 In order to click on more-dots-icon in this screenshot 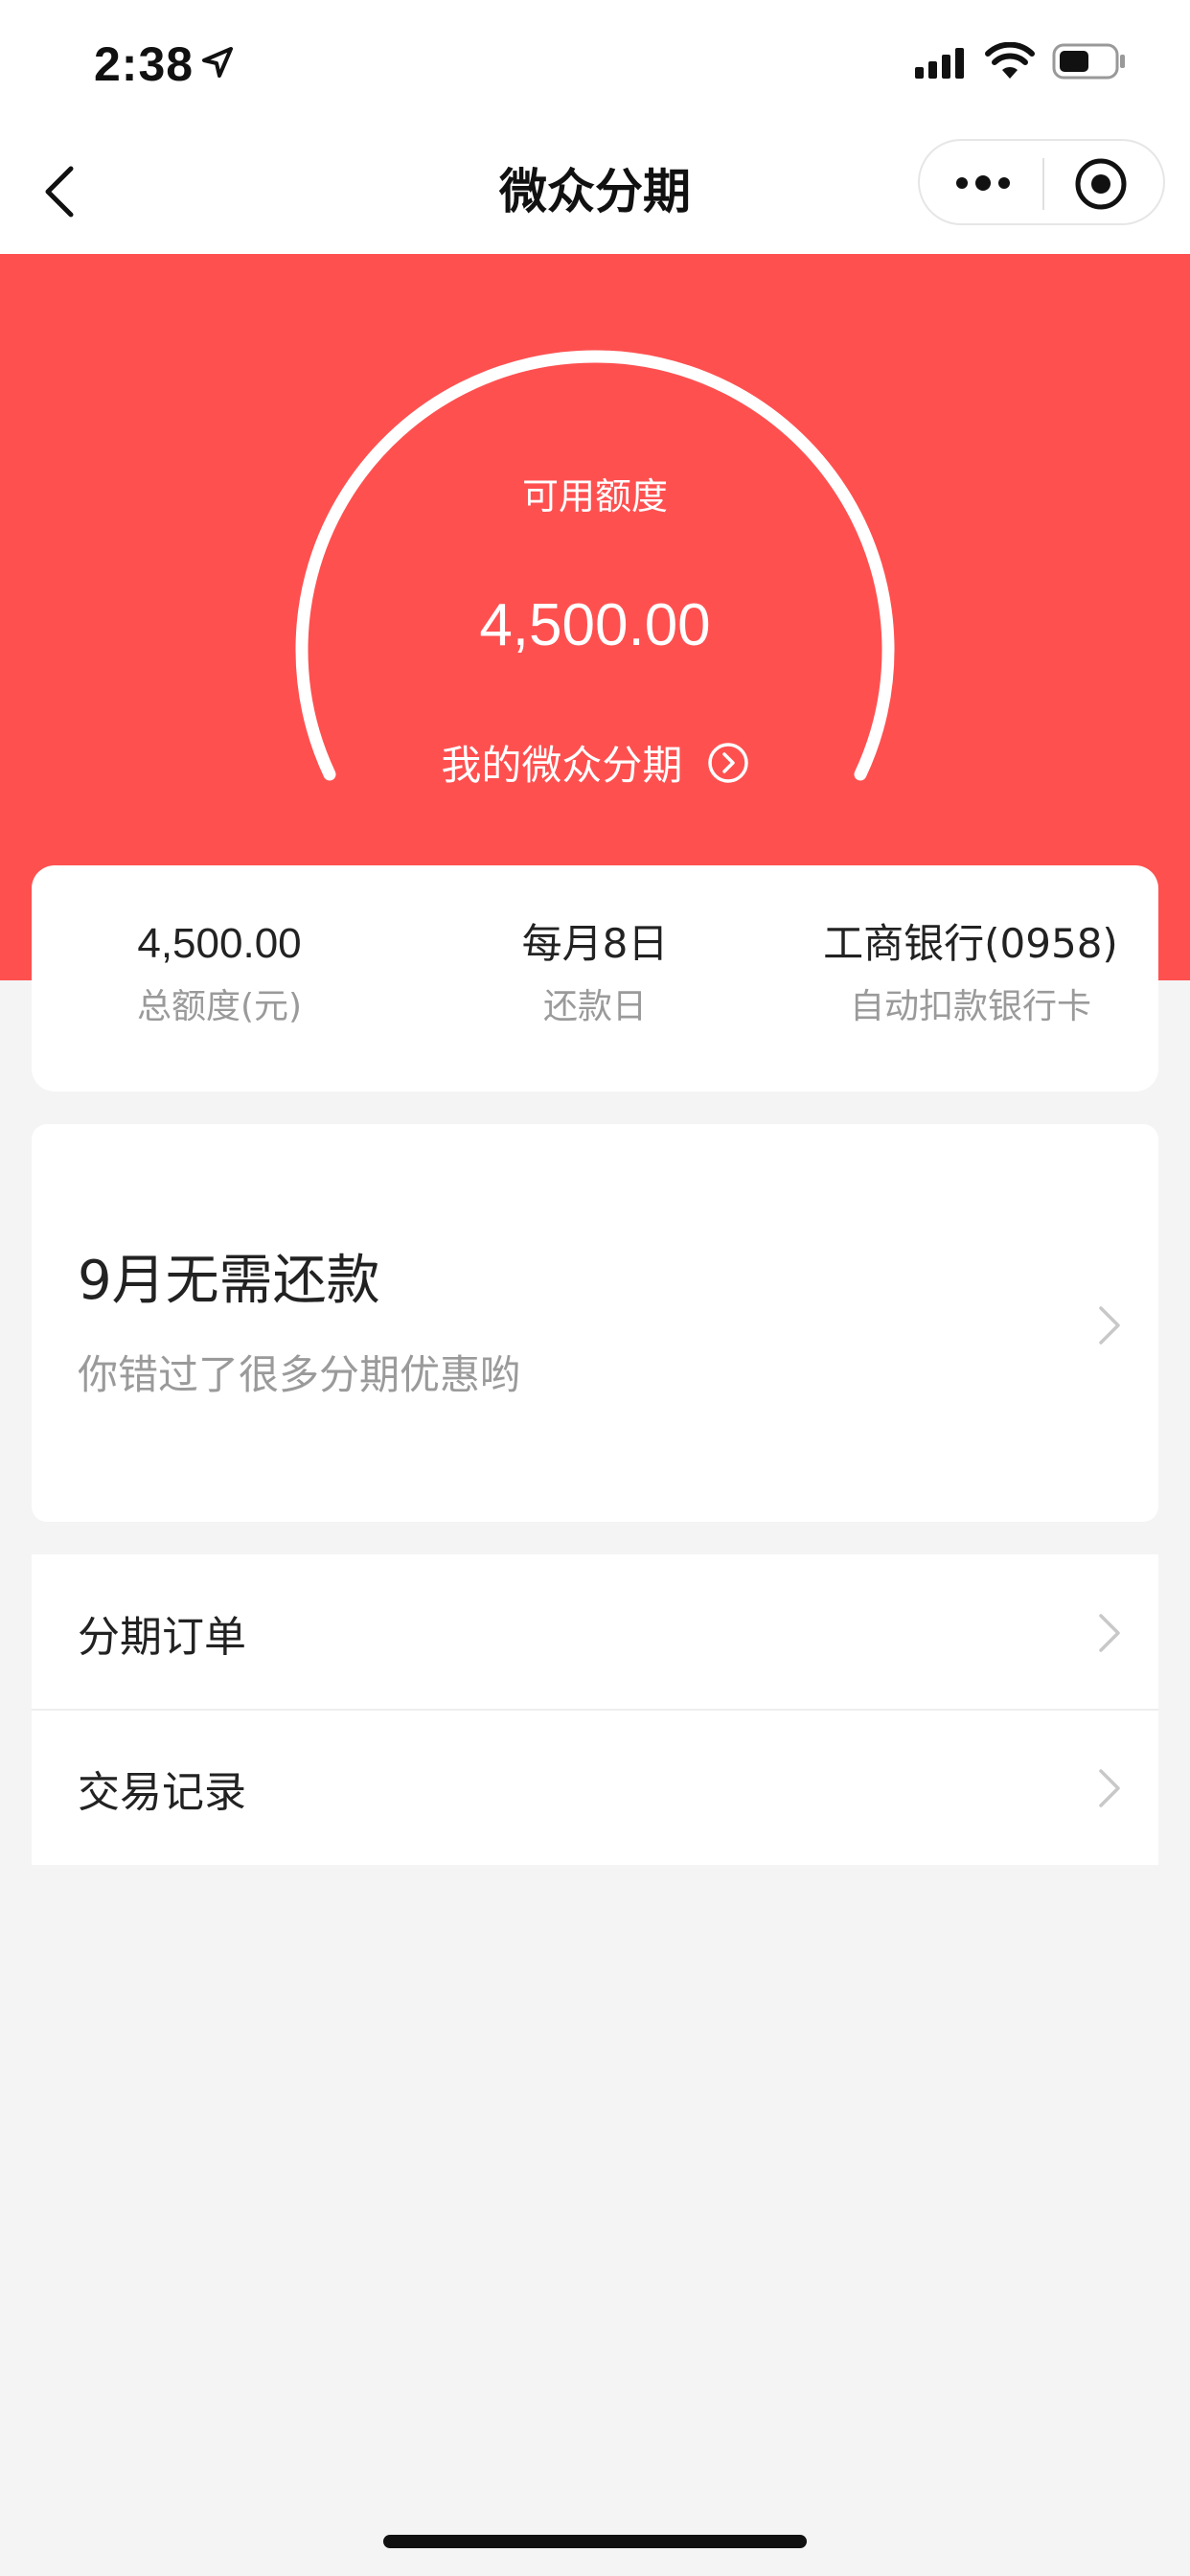, I will do `click(983, 183)`.